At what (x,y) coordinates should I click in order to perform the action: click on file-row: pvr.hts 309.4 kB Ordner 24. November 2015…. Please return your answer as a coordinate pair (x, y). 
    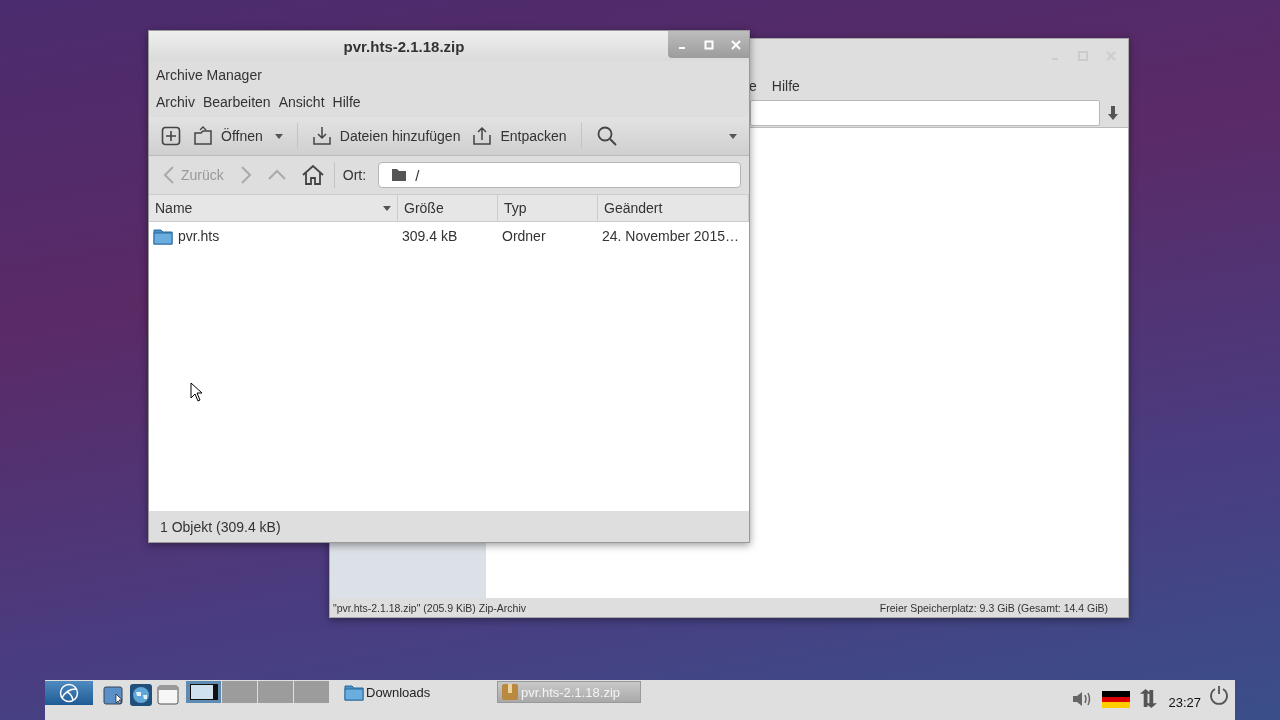
    Looking at the image, I should click on (449, 235).